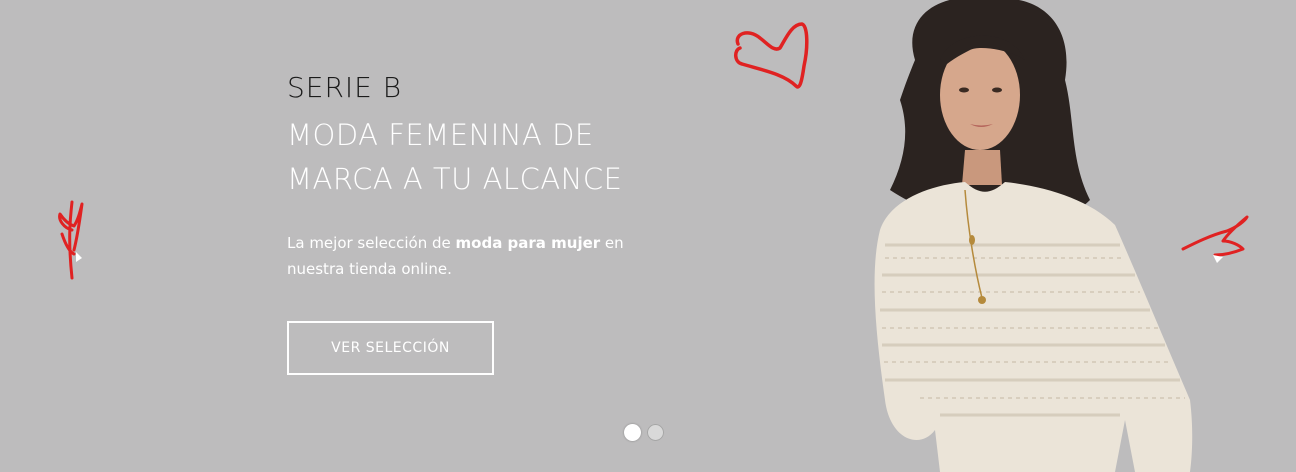  I want to click on headline-line-1: MODA FEMENINA DE, so click(440, 135).